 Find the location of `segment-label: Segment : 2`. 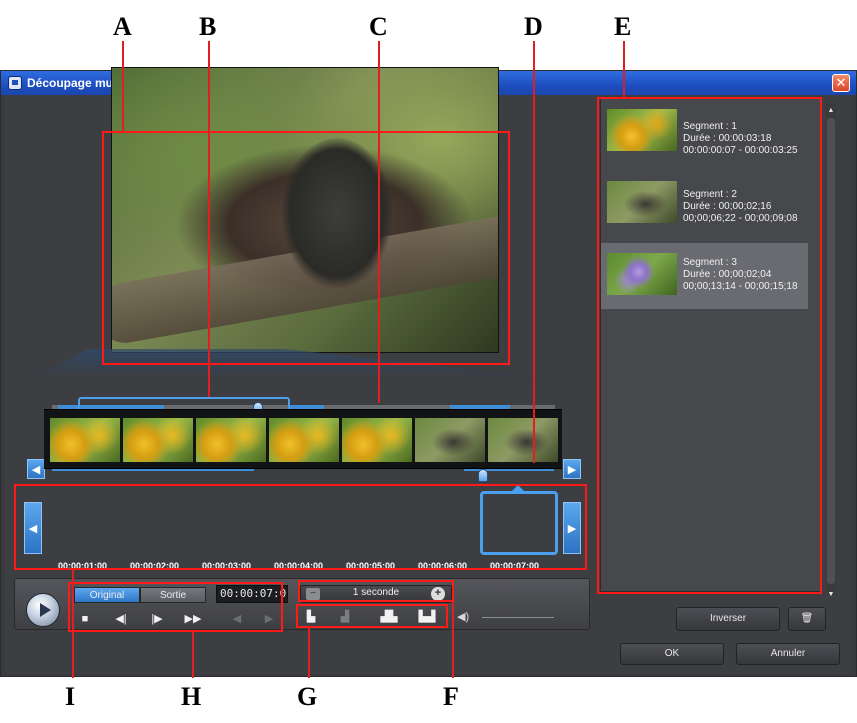

segment-label: Segment : 2 is located at coordinates (710, 194).